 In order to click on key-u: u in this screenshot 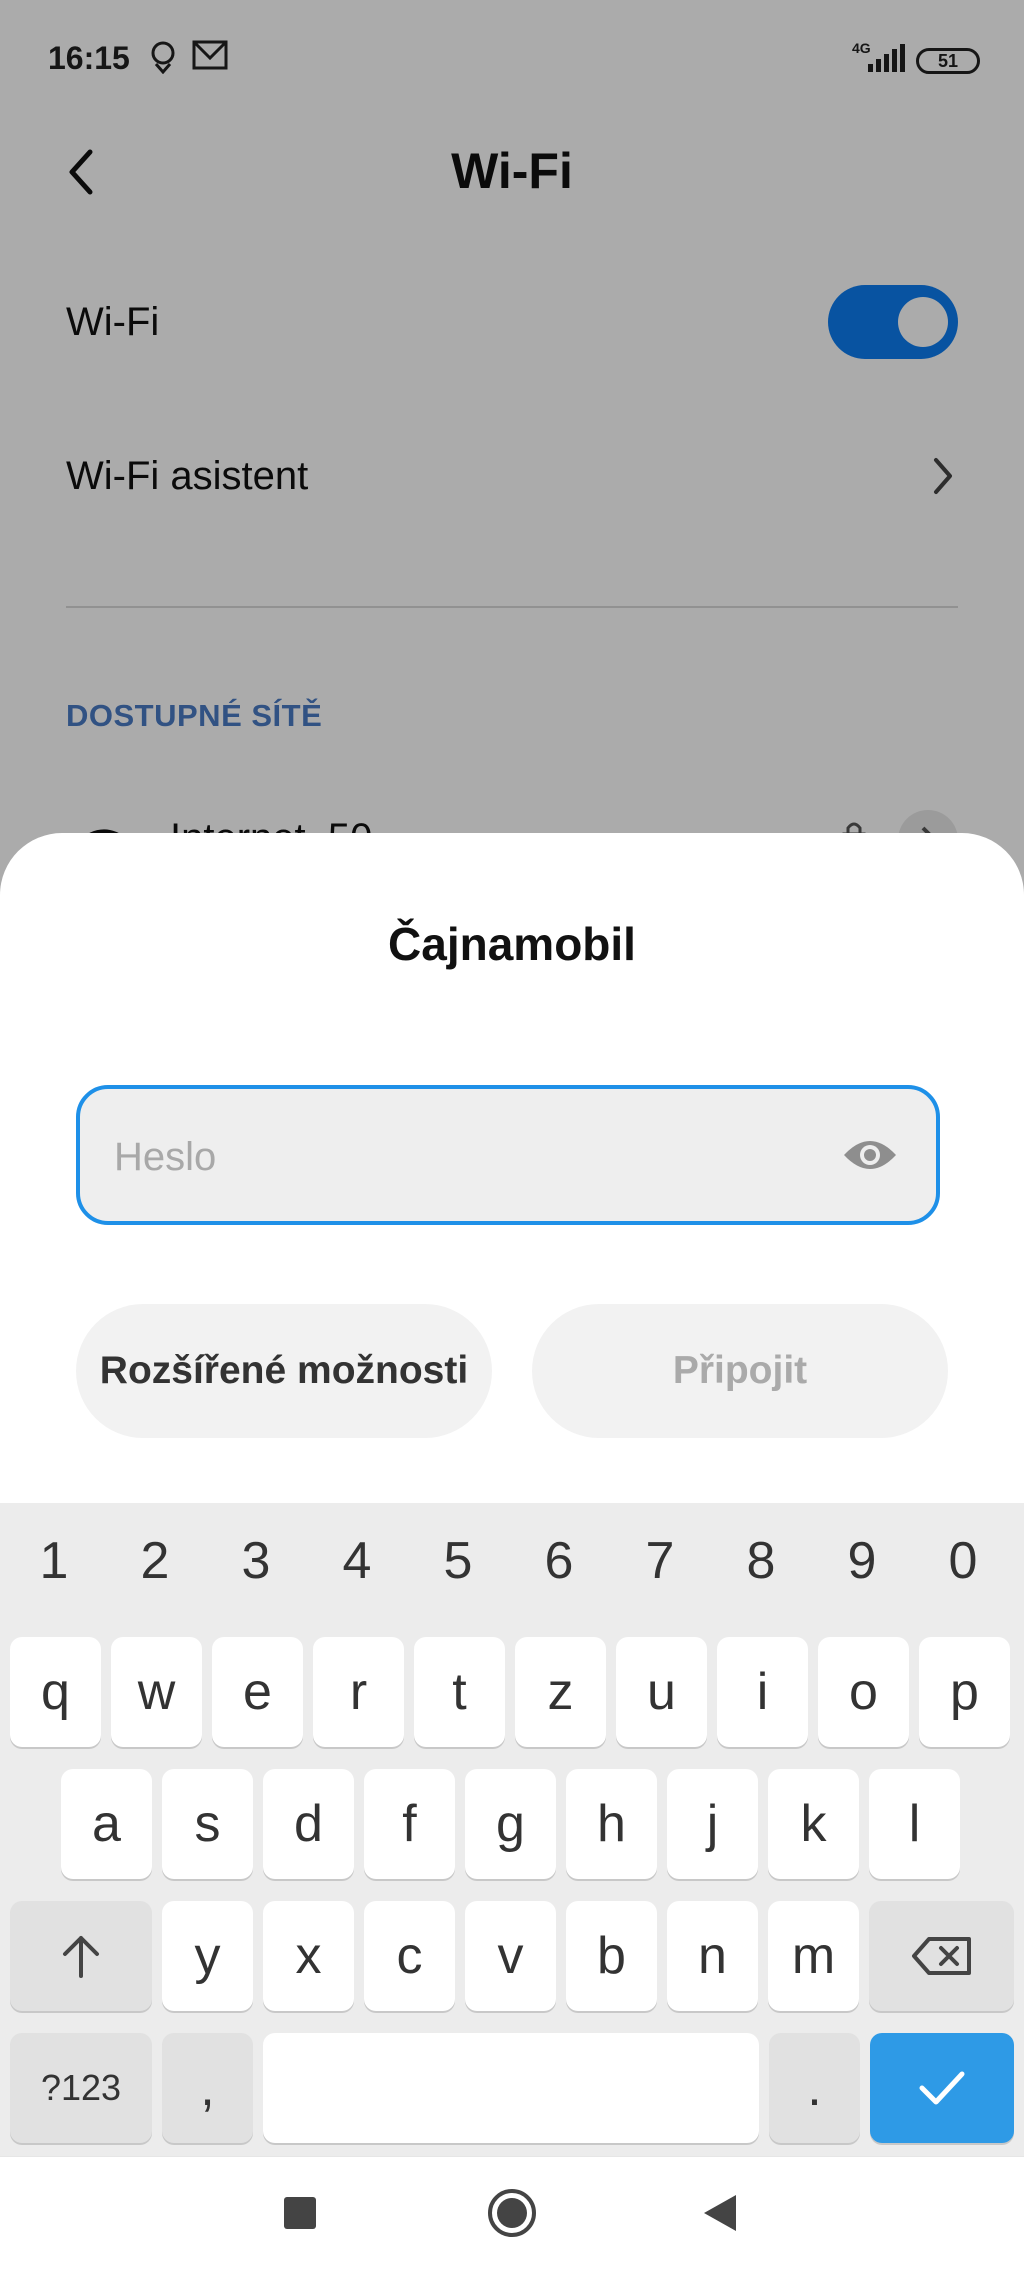, I will do `click(661, 1692)`.